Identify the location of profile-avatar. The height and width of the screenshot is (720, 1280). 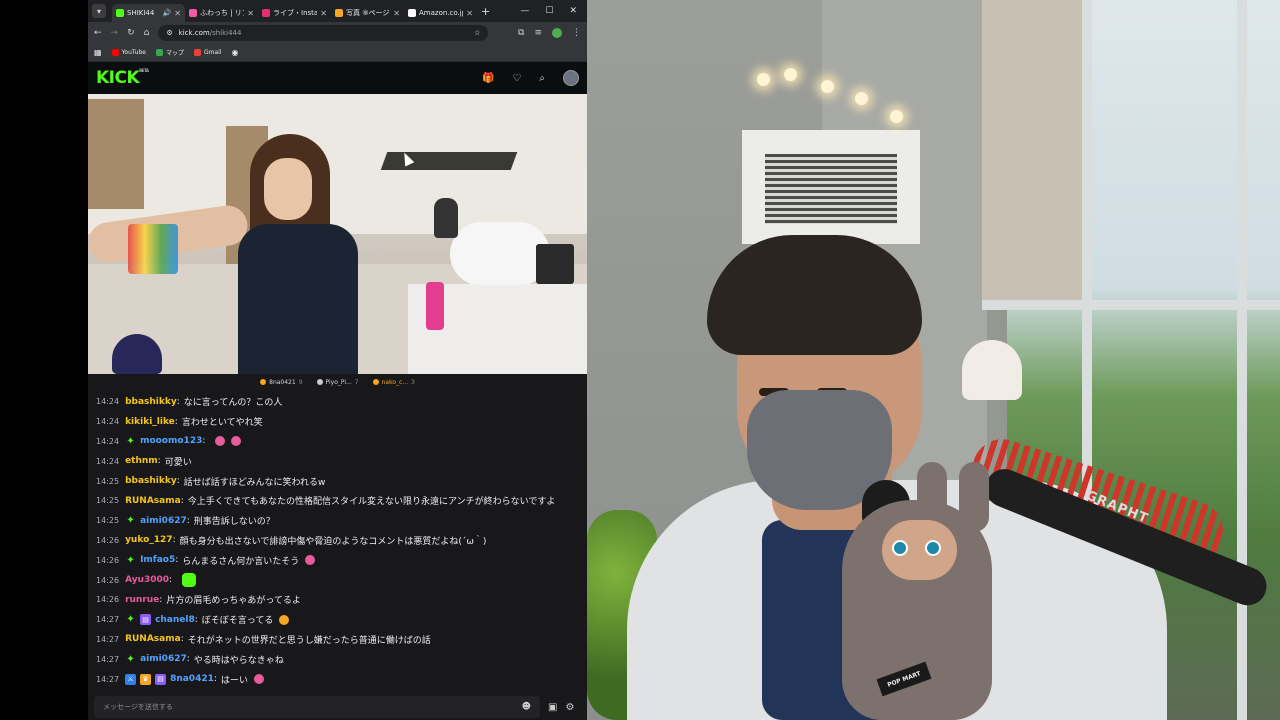
(557, 32).